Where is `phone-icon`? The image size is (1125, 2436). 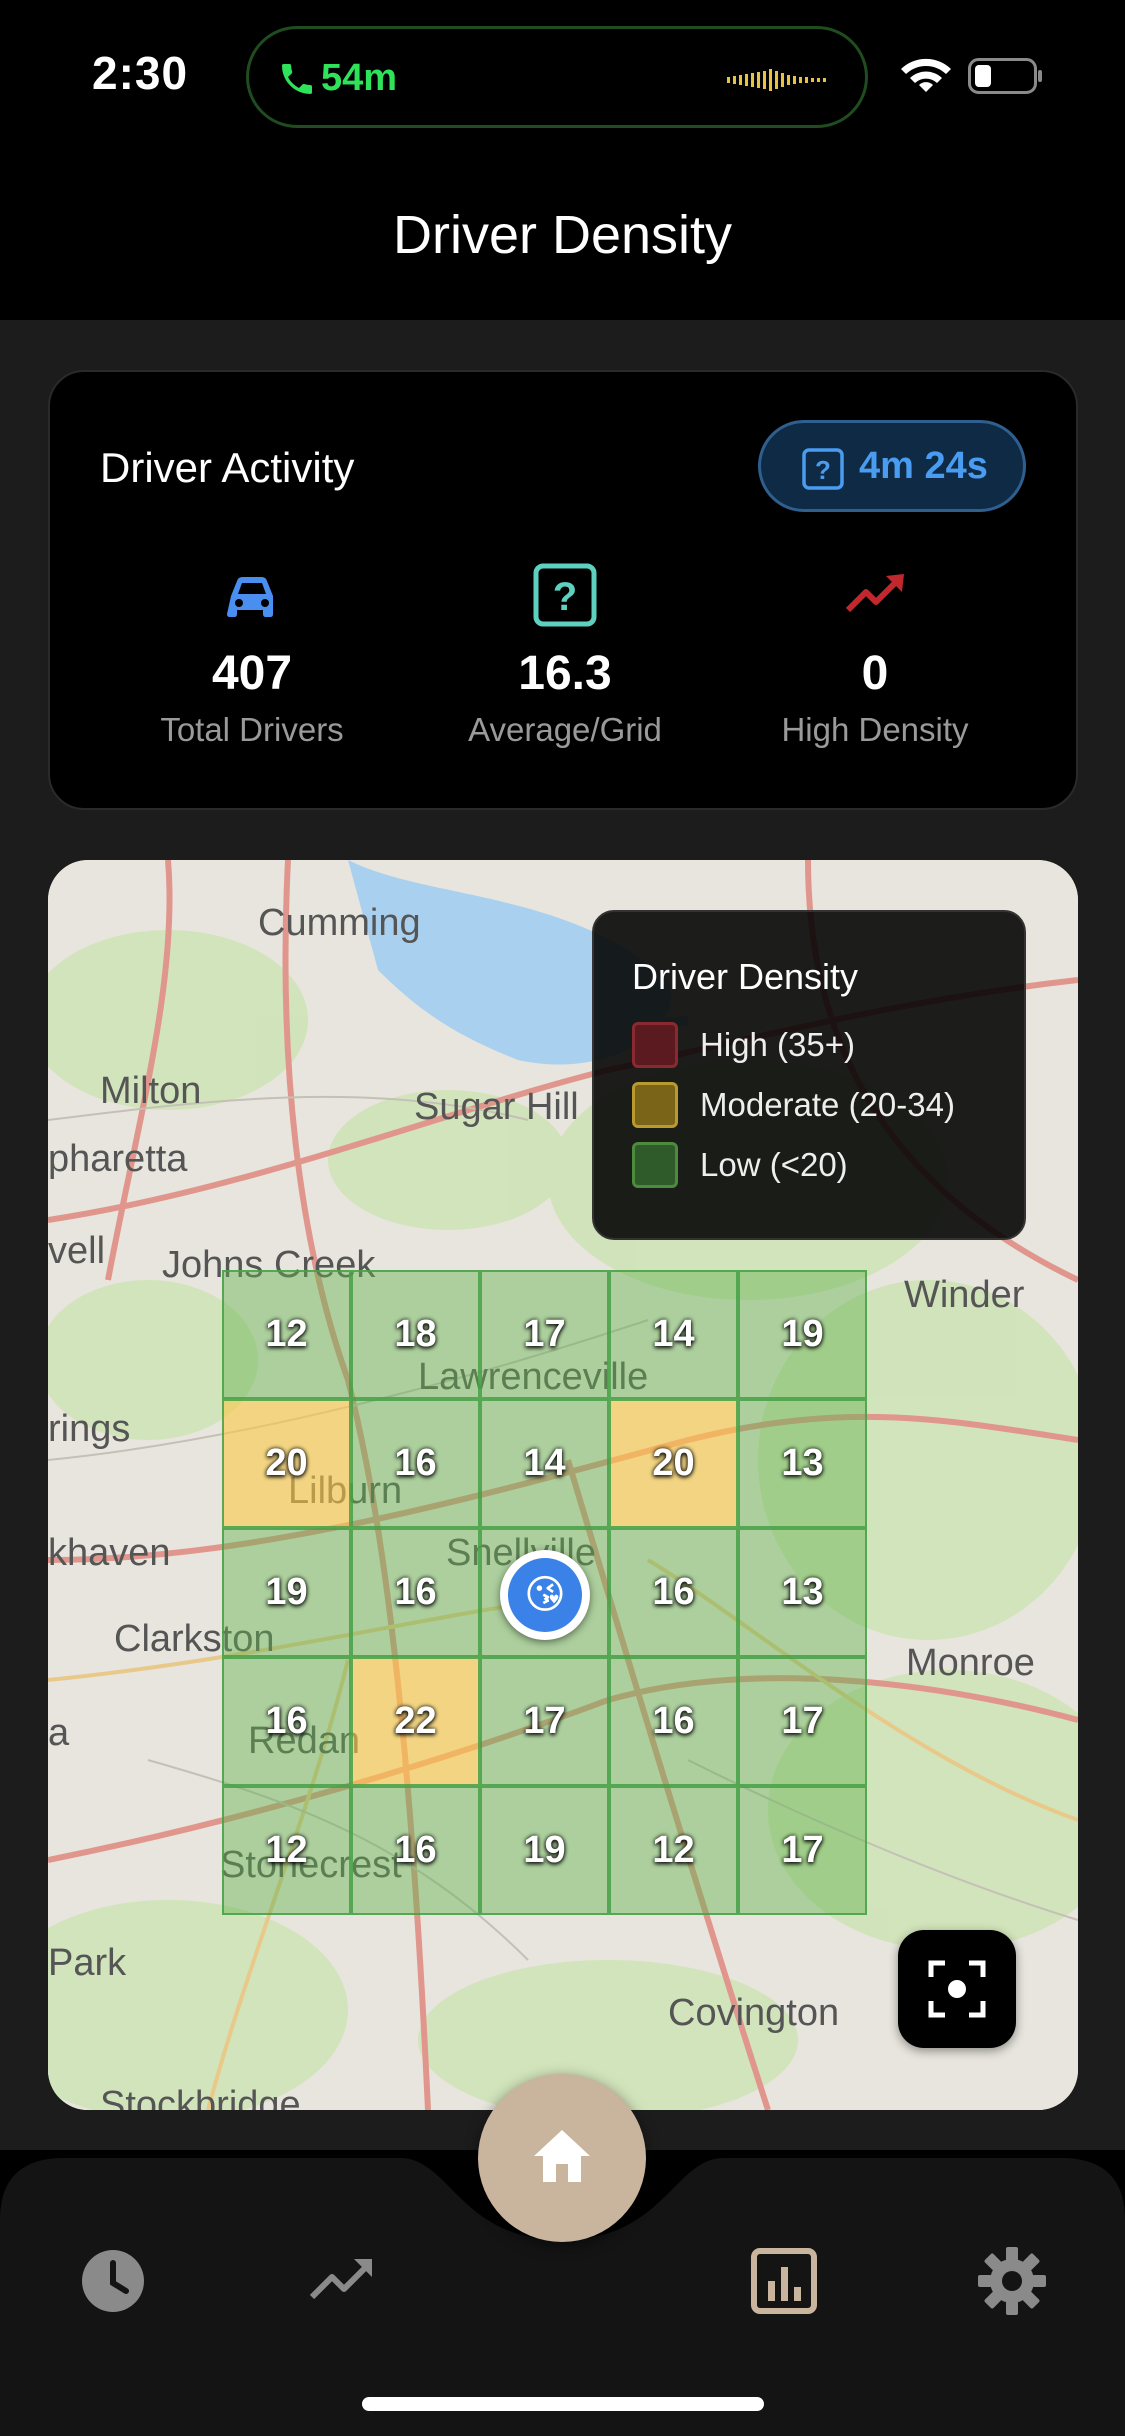 phone-icon is located at coordinates (297, 79).